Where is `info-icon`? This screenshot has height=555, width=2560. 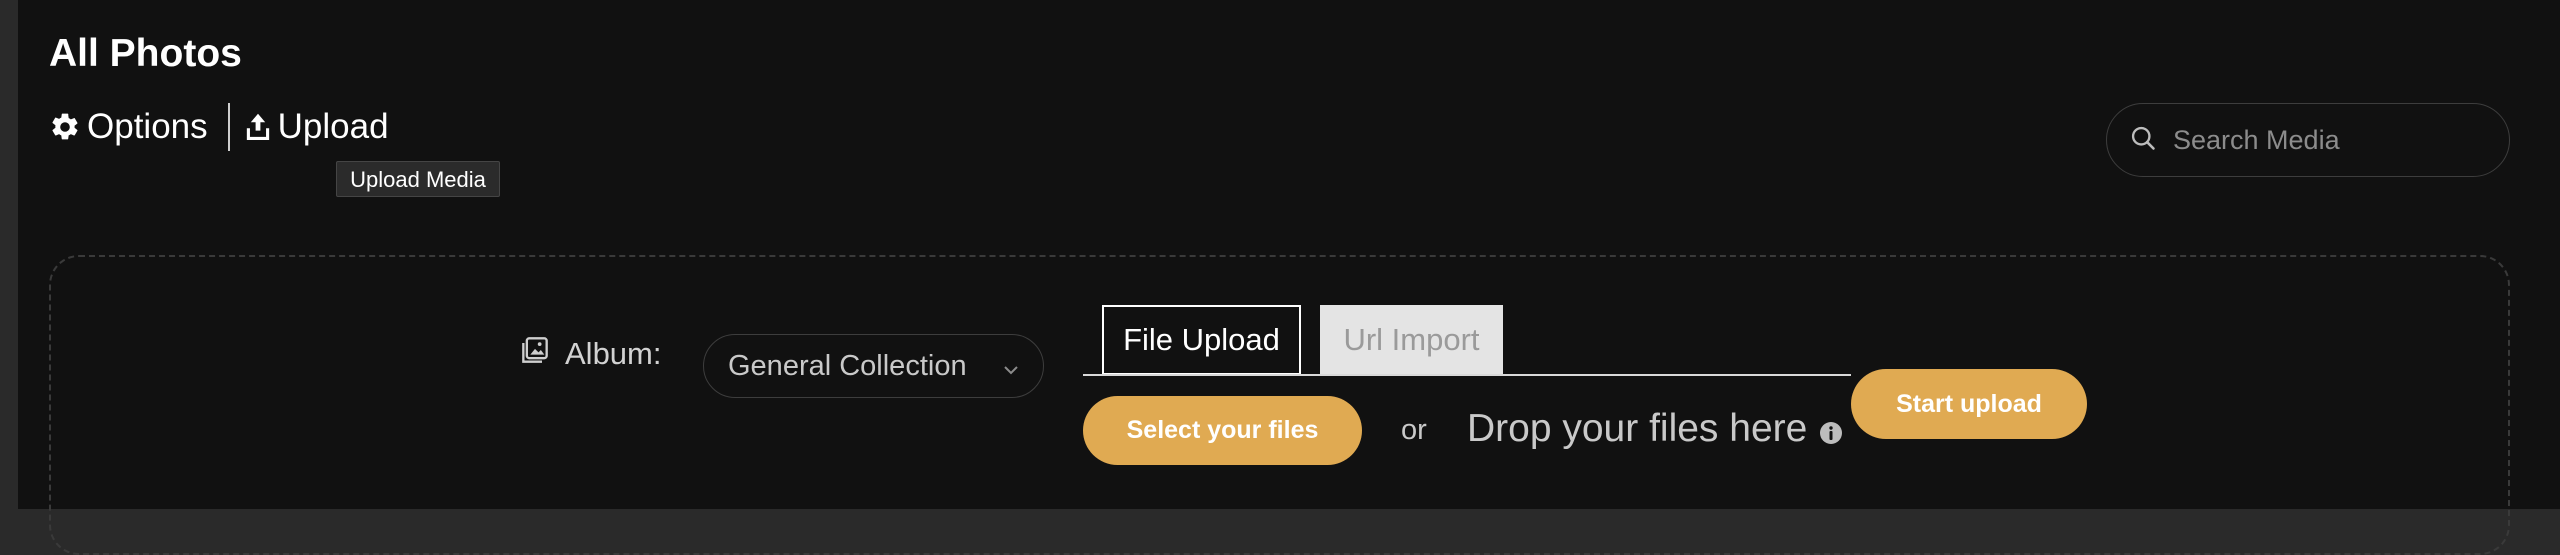
info-icon is located at coordinates (1831, 435).